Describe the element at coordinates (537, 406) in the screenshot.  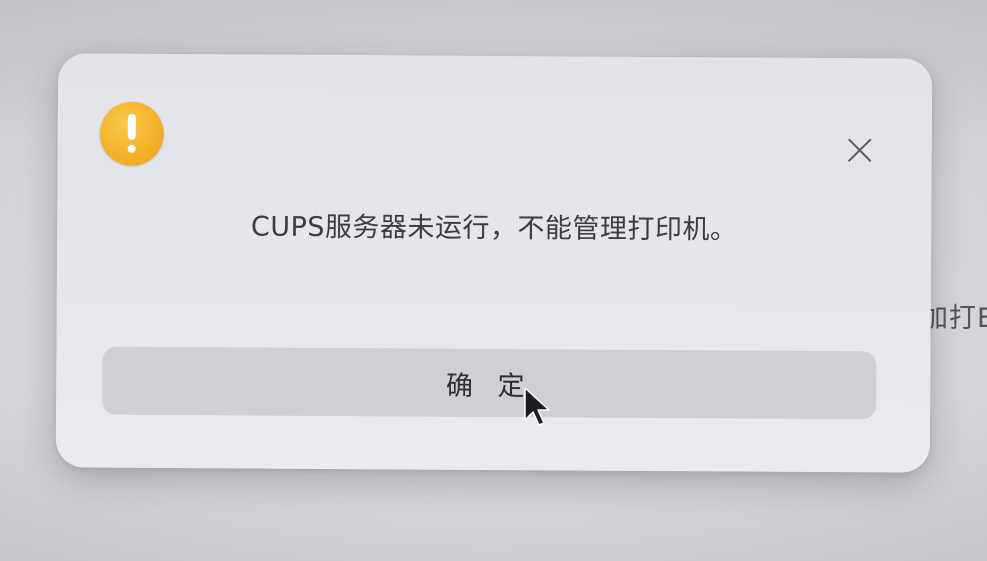
I see `mouse-pointer-icon` at that location.